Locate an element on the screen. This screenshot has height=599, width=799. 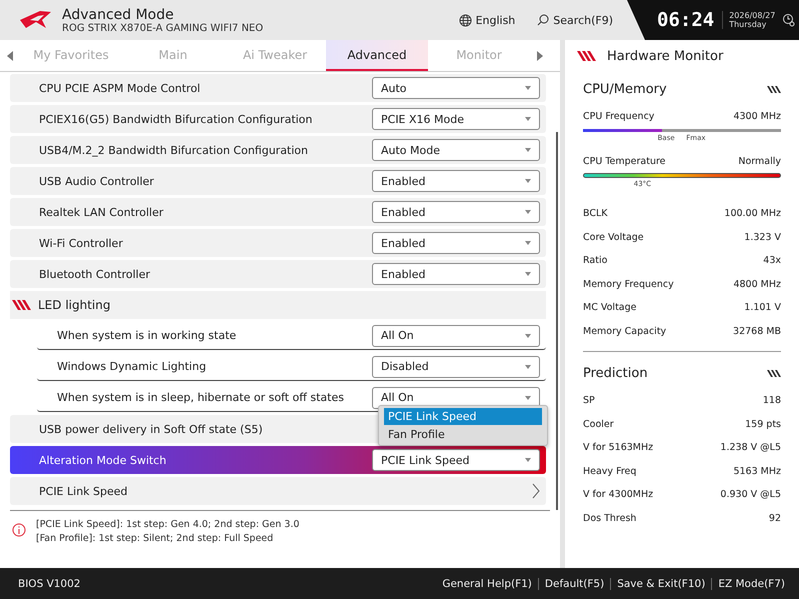
dropdown-option: PCIE Link Speed is located at coordinates (463, 416).